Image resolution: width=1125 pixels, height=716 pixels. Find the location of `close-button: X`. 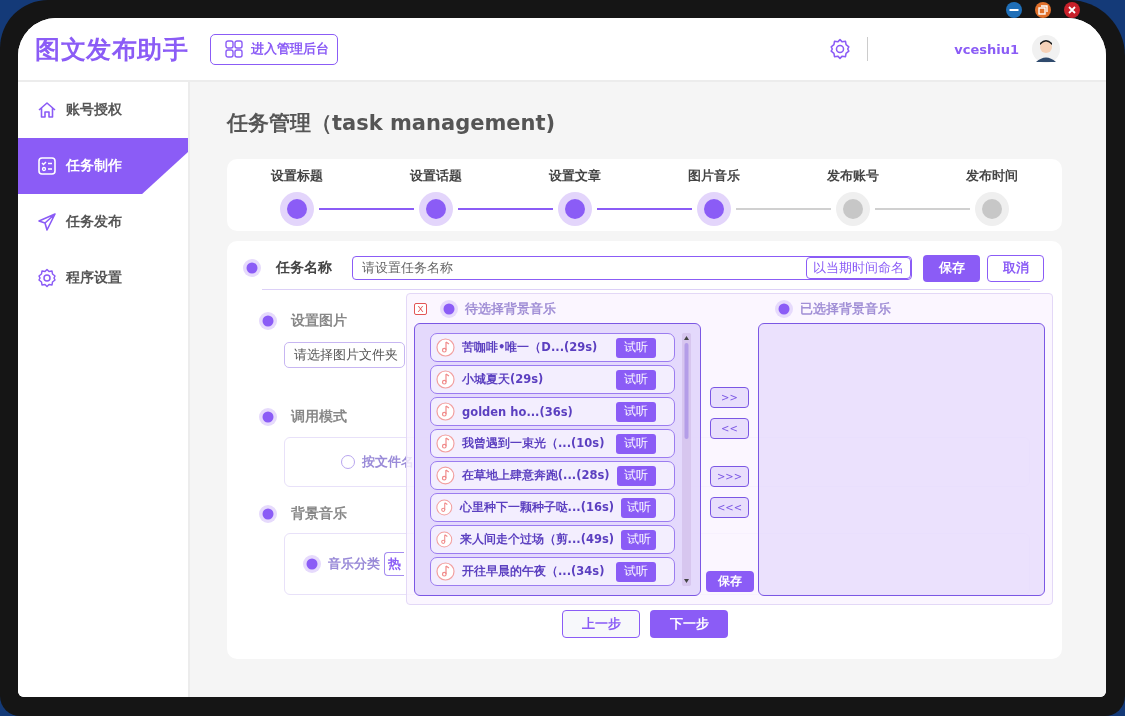

close-button: X is located at coordinates (420, 309).